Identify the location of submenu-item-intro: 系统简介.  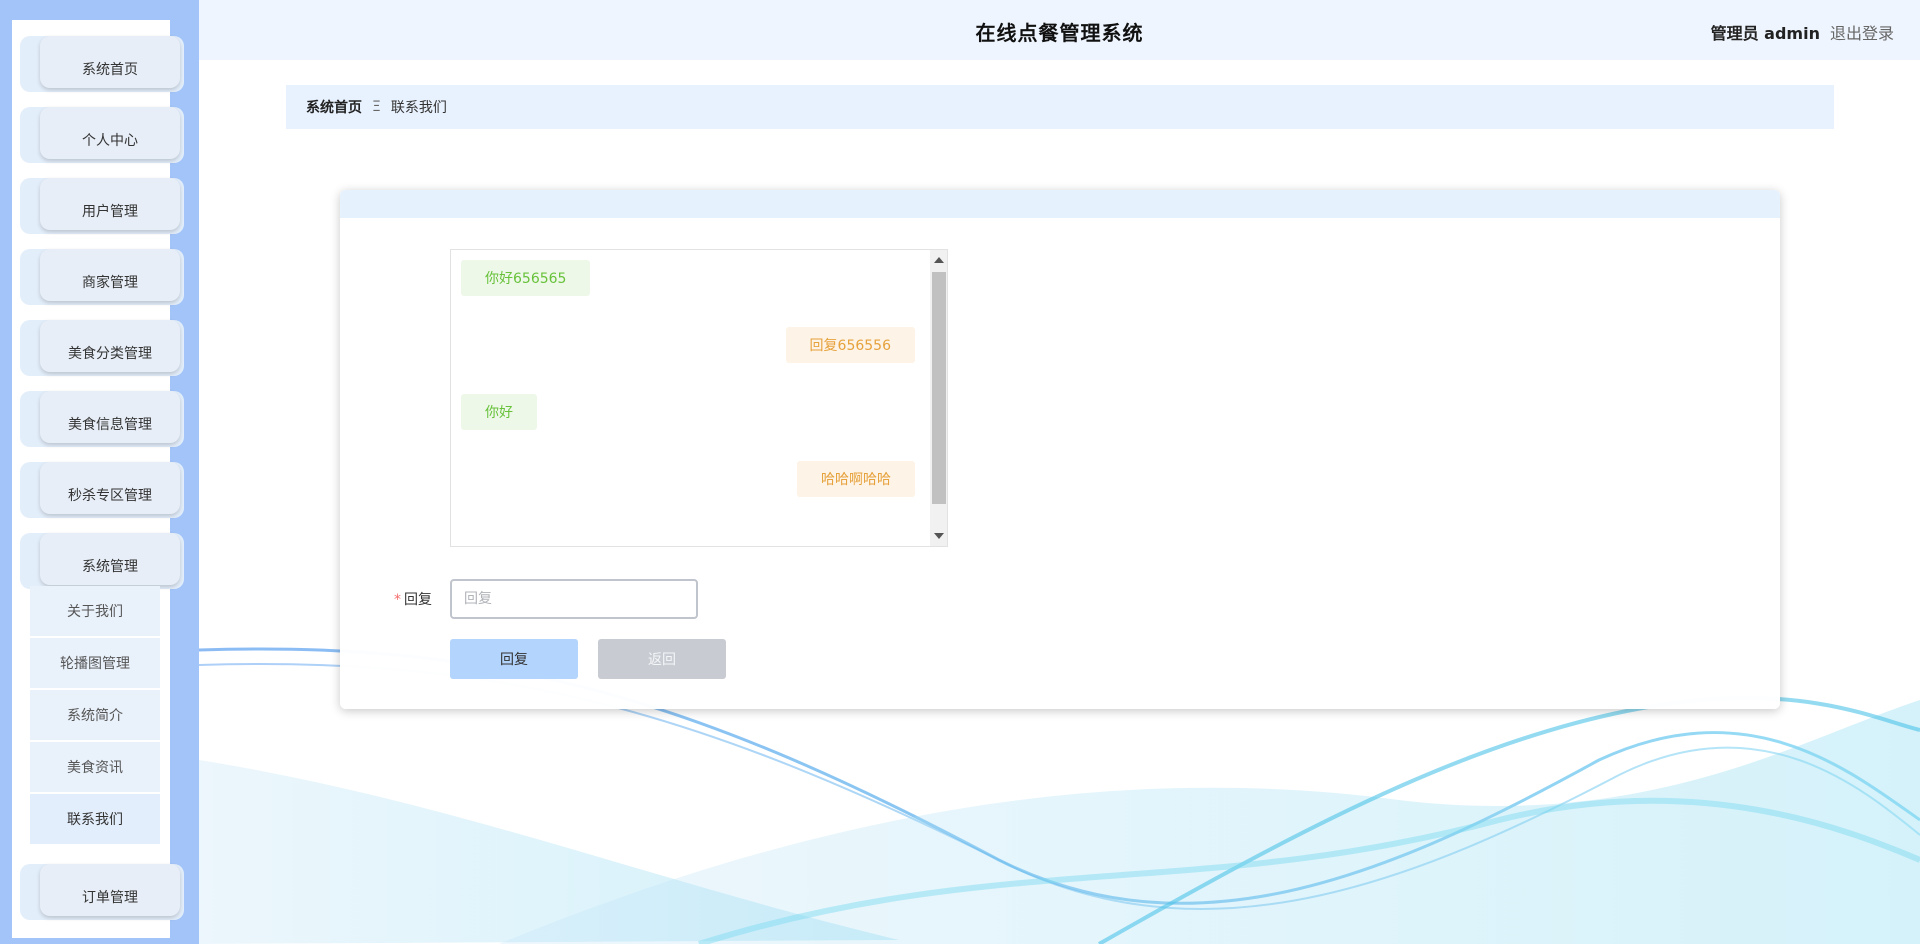
(95, 715).